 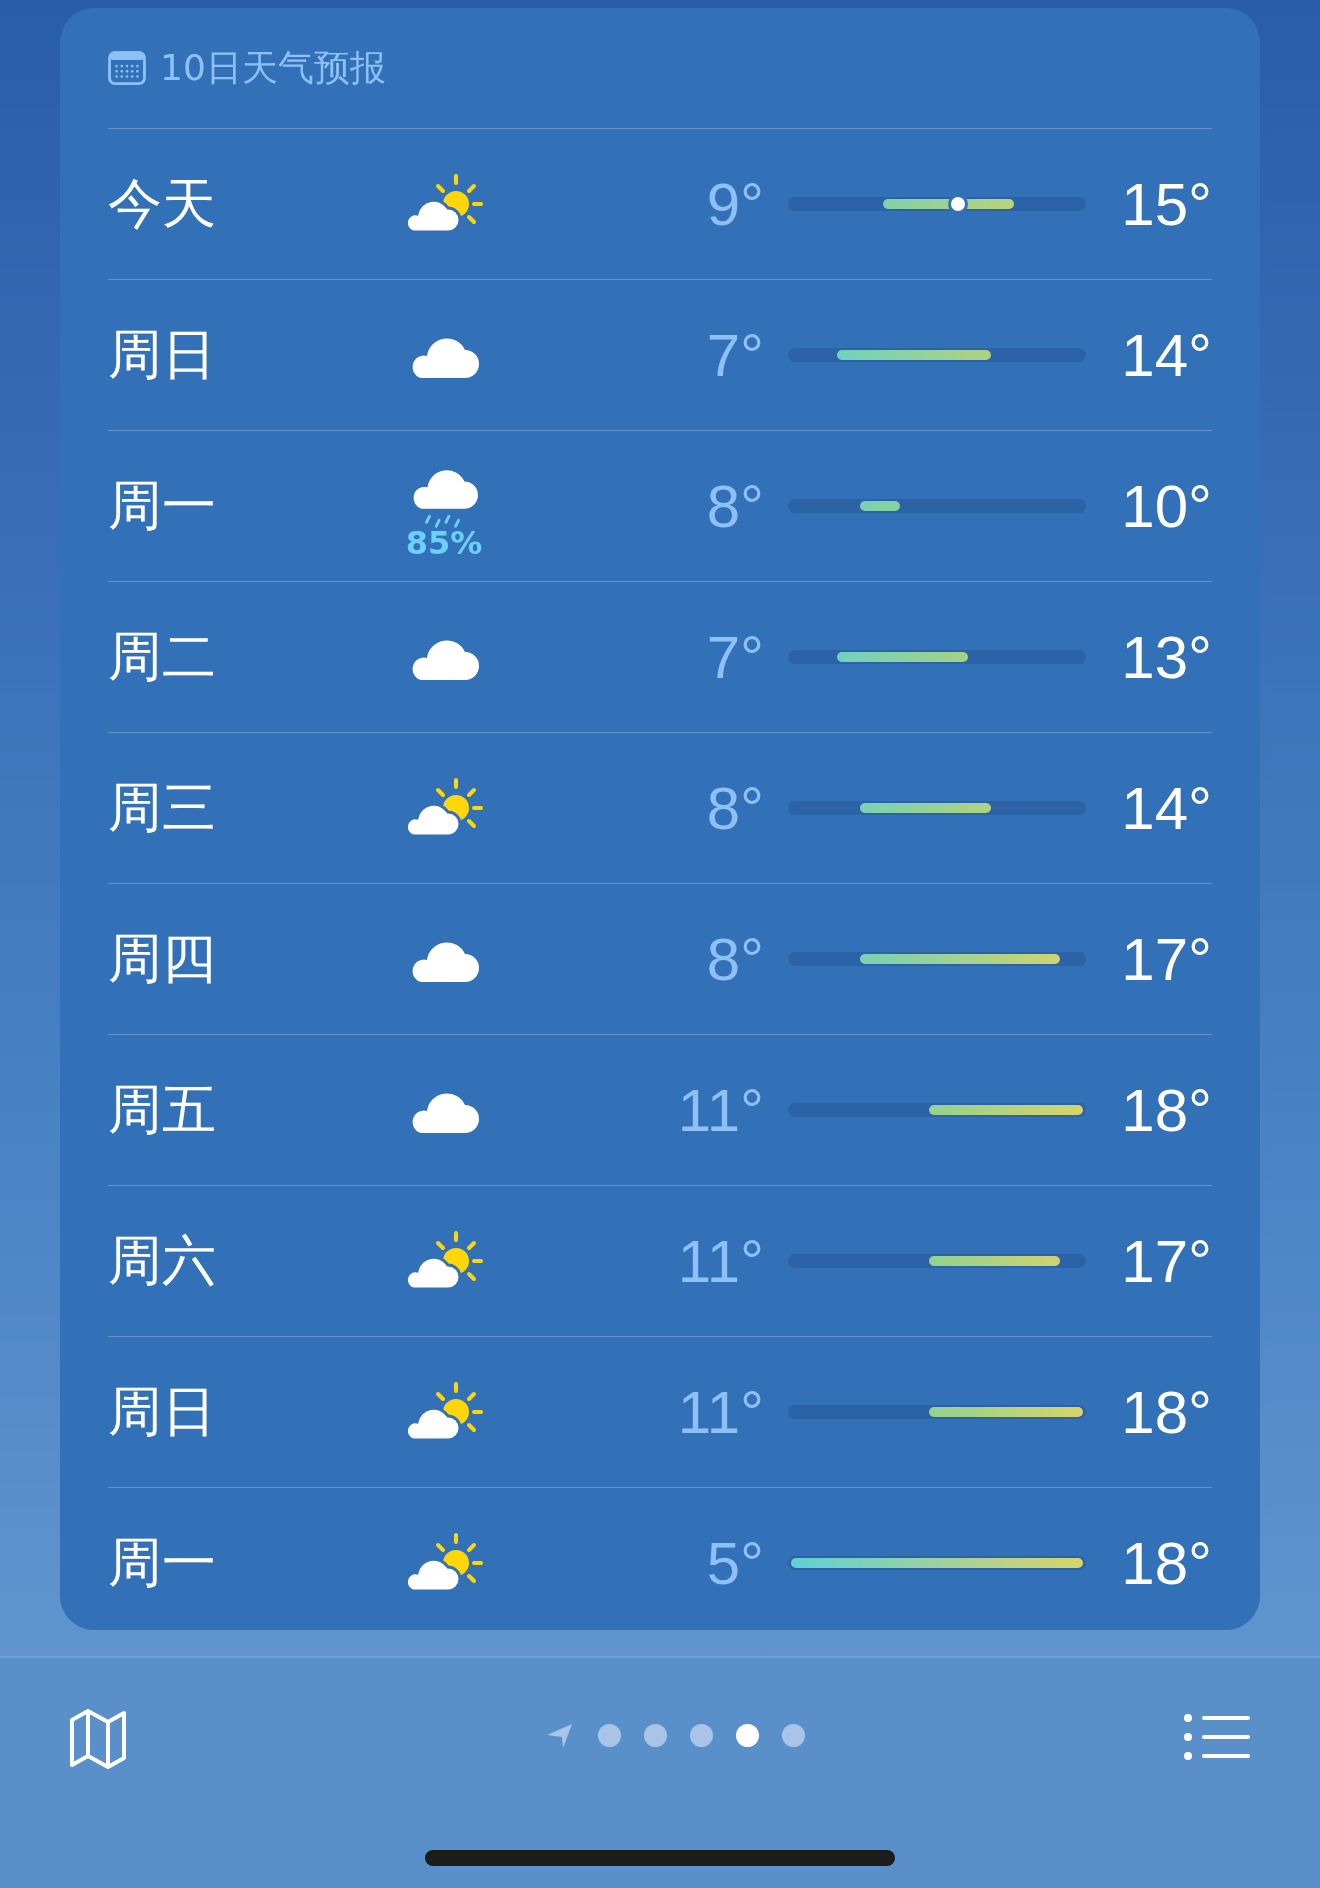 What do you see at coordinates (879, 506) in the screenshot?
I see `temperature-range-bar` at bounding box center [879, 506].